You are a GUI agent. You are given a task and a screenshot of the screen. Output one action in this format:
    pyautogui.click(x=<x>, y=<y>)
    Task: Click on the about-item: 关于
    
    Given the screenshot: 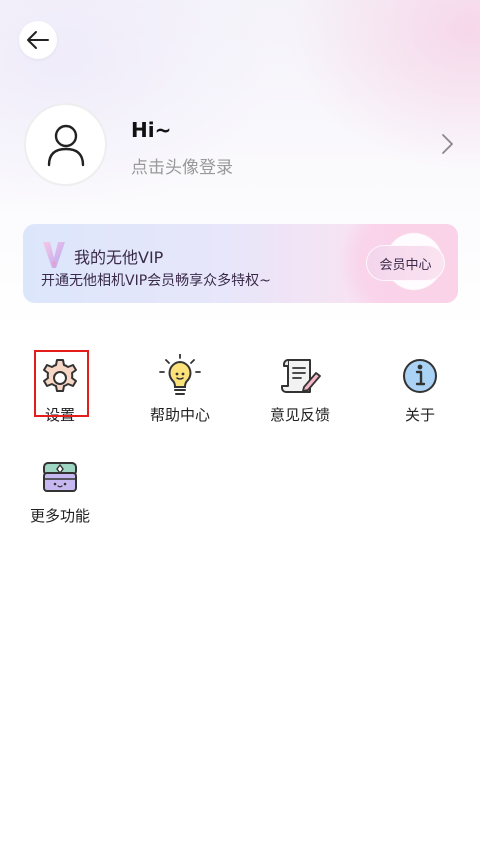 What is the action you would take?
    pyautogui.click(x=420, y=394)
    